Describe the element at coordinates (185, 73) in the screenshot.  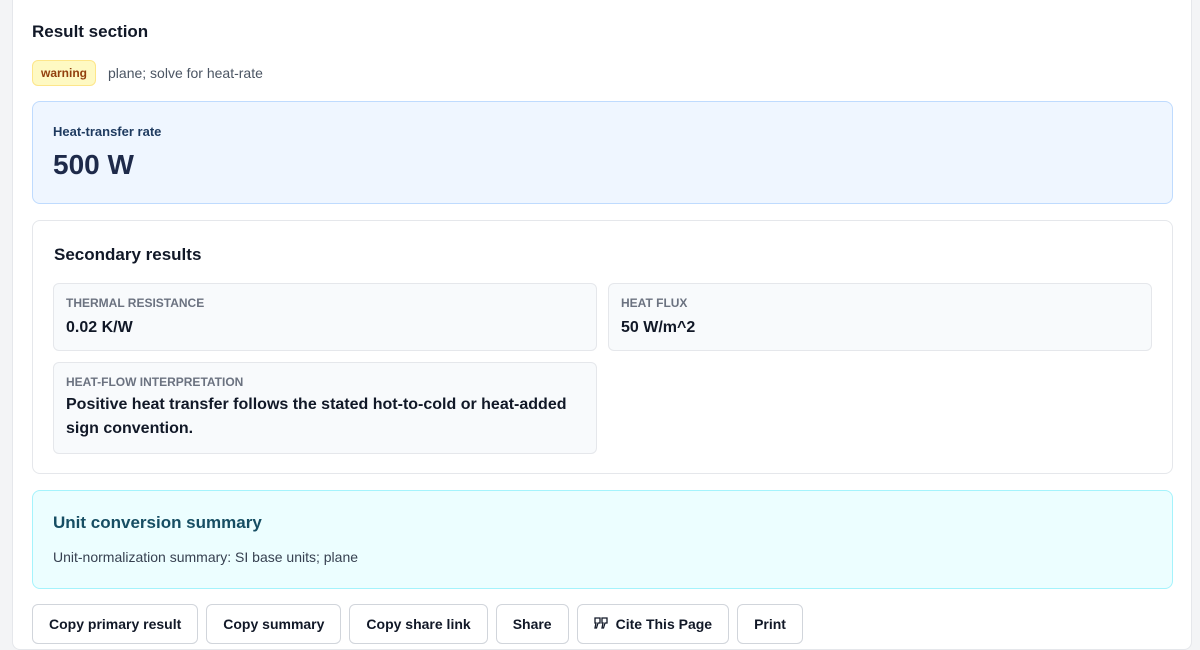
I see `status-text: plane; solve for heat-rate` at that location.